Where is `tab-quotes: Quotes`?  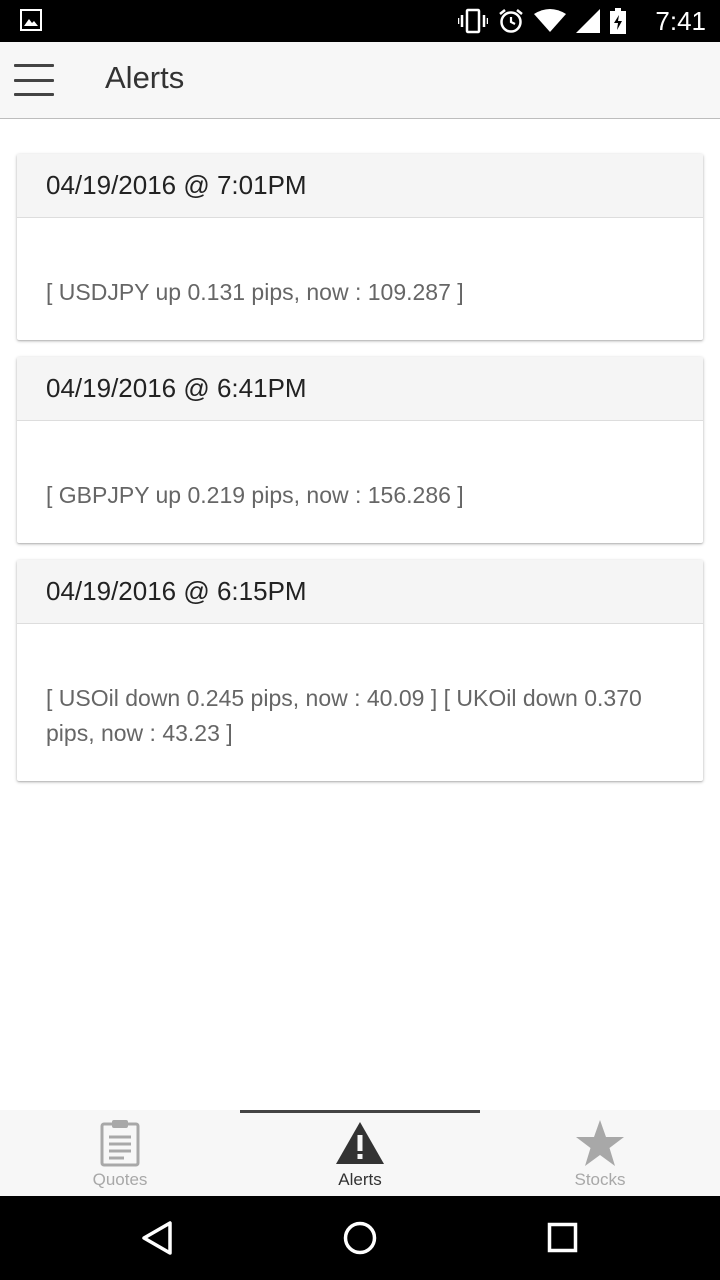
tab-quotes: Quotes is located at coordinates (120, 1153).